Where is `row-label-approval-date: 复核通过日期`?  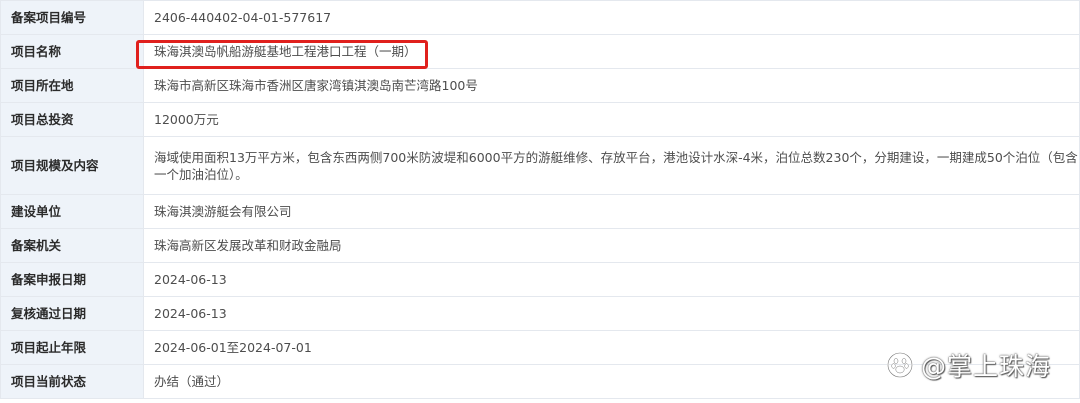
row-label-approval-date: 复核通过日期 is located at coordinates (72, 313).